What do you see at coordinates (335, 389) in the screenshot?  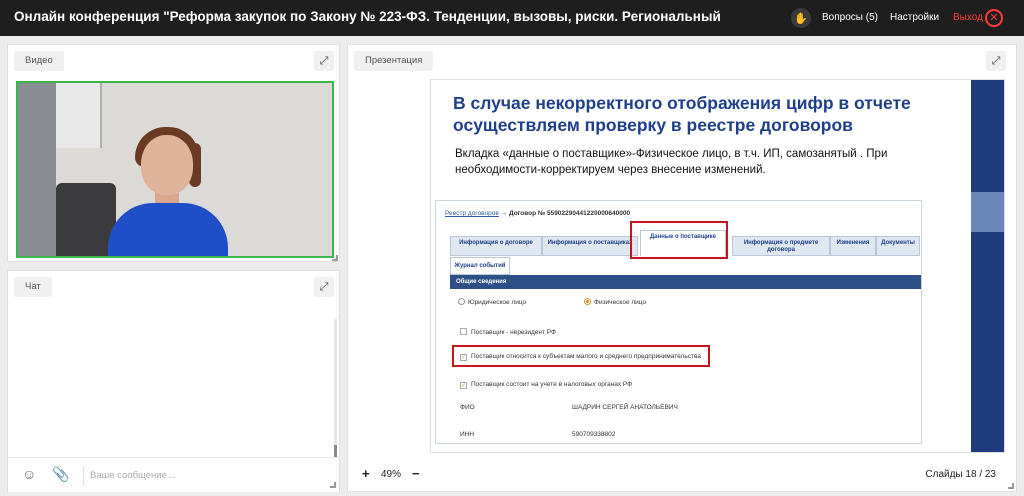 I see `chat-scrollbar` at bounding box center [335, 389].